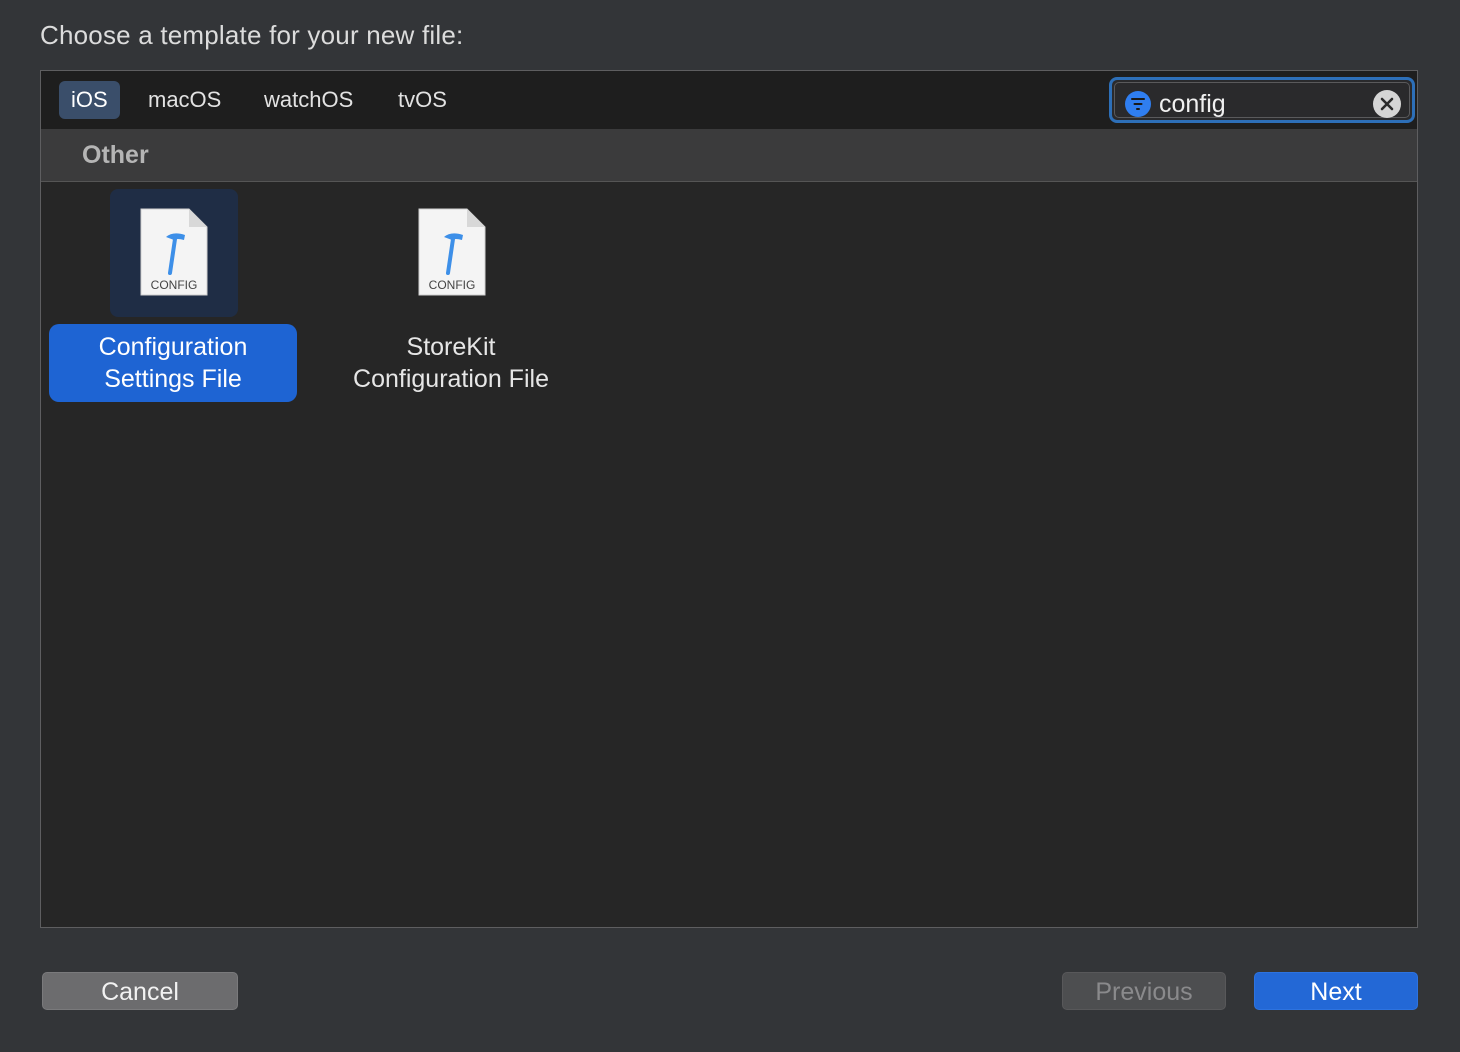 This screenshot has height=1052, width=1460. What do you see at coordinates (1387, 104) in the screenshot?
I see `clear-icon` at bounding box center [1387, 104].